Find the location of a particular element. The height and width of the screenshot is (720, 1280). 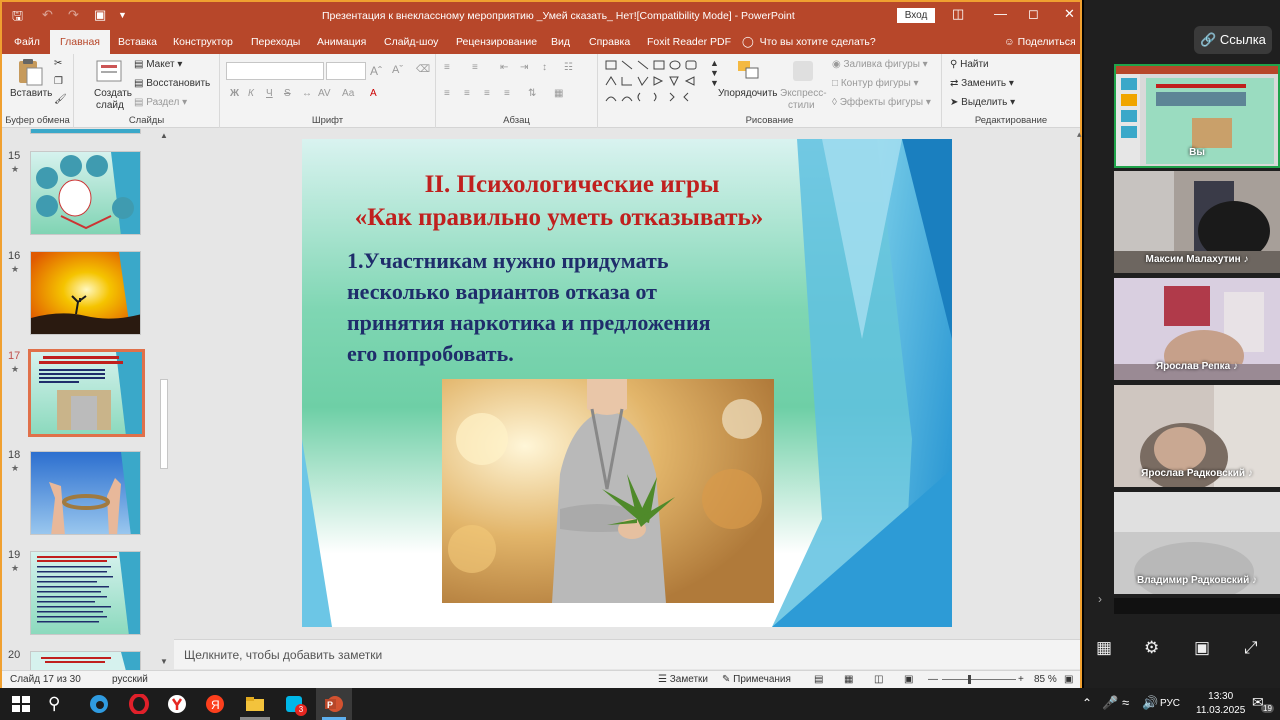

font-color-icon: A is located at coordinates (373, 93).